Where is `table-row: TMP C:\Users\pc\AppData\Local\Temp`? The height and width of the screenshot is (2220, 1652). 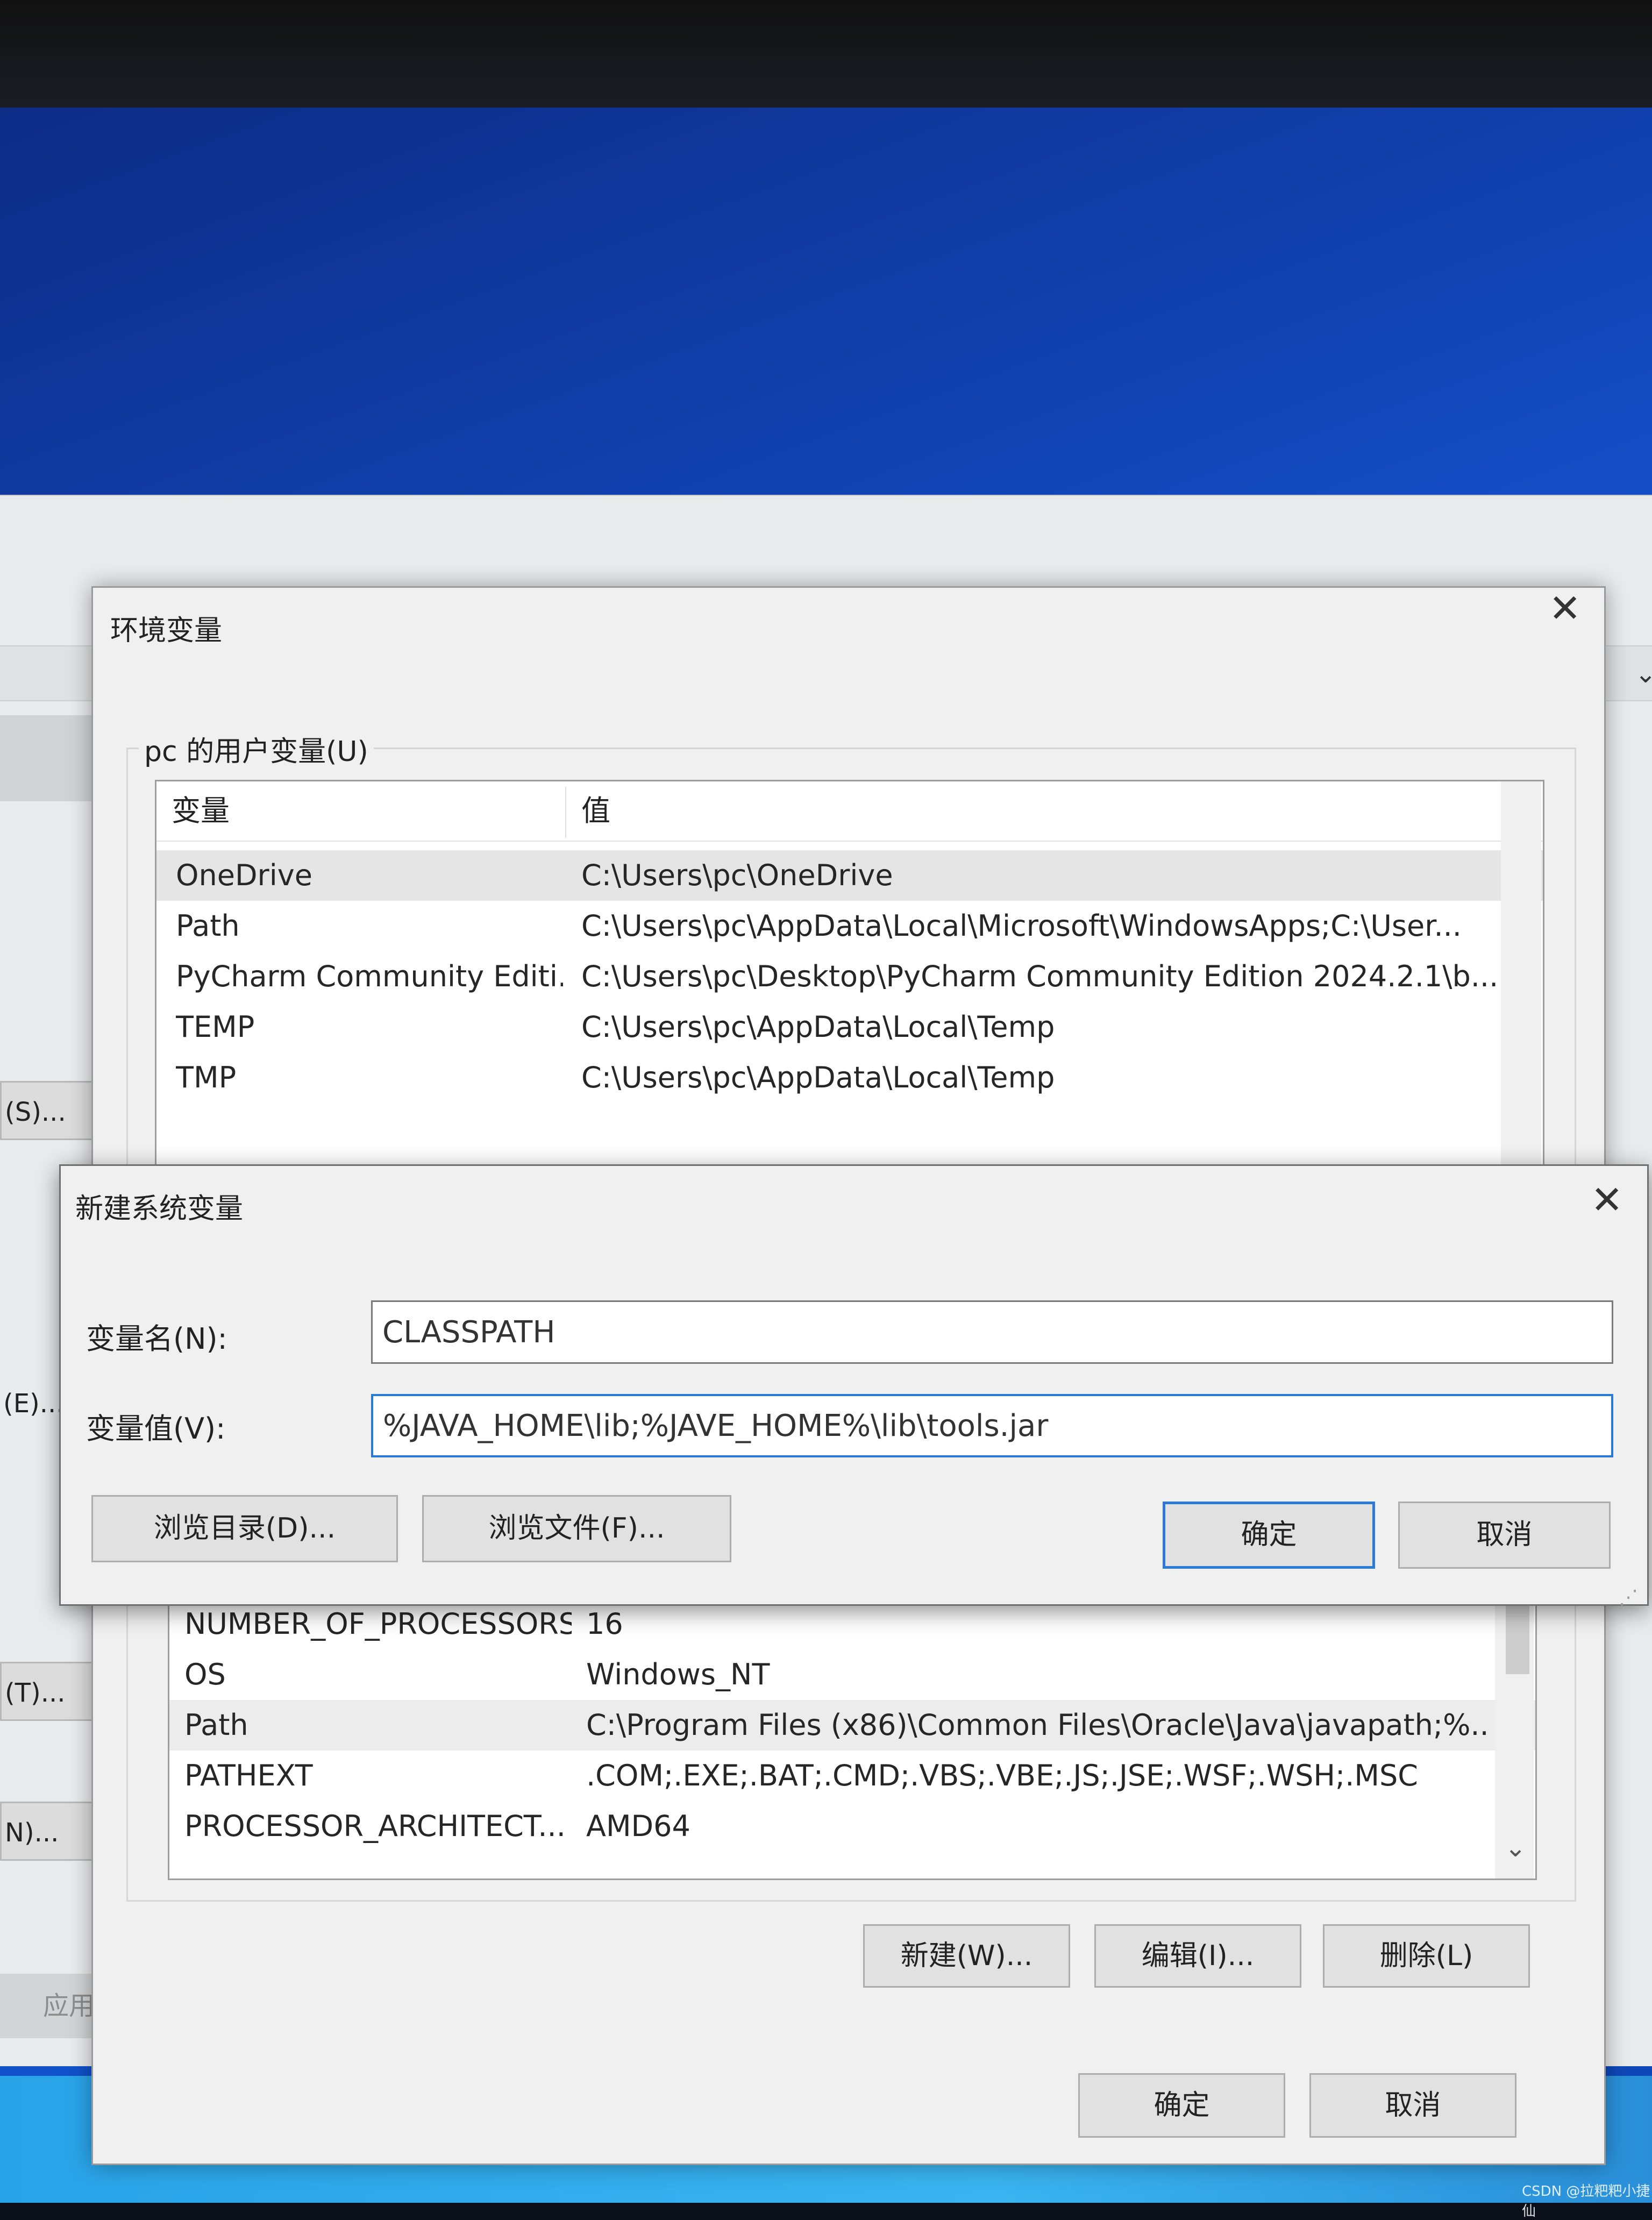 table-row: TMP C:\Users\pc\AppData\Local\Temp is located at coordinates (849, 1077).